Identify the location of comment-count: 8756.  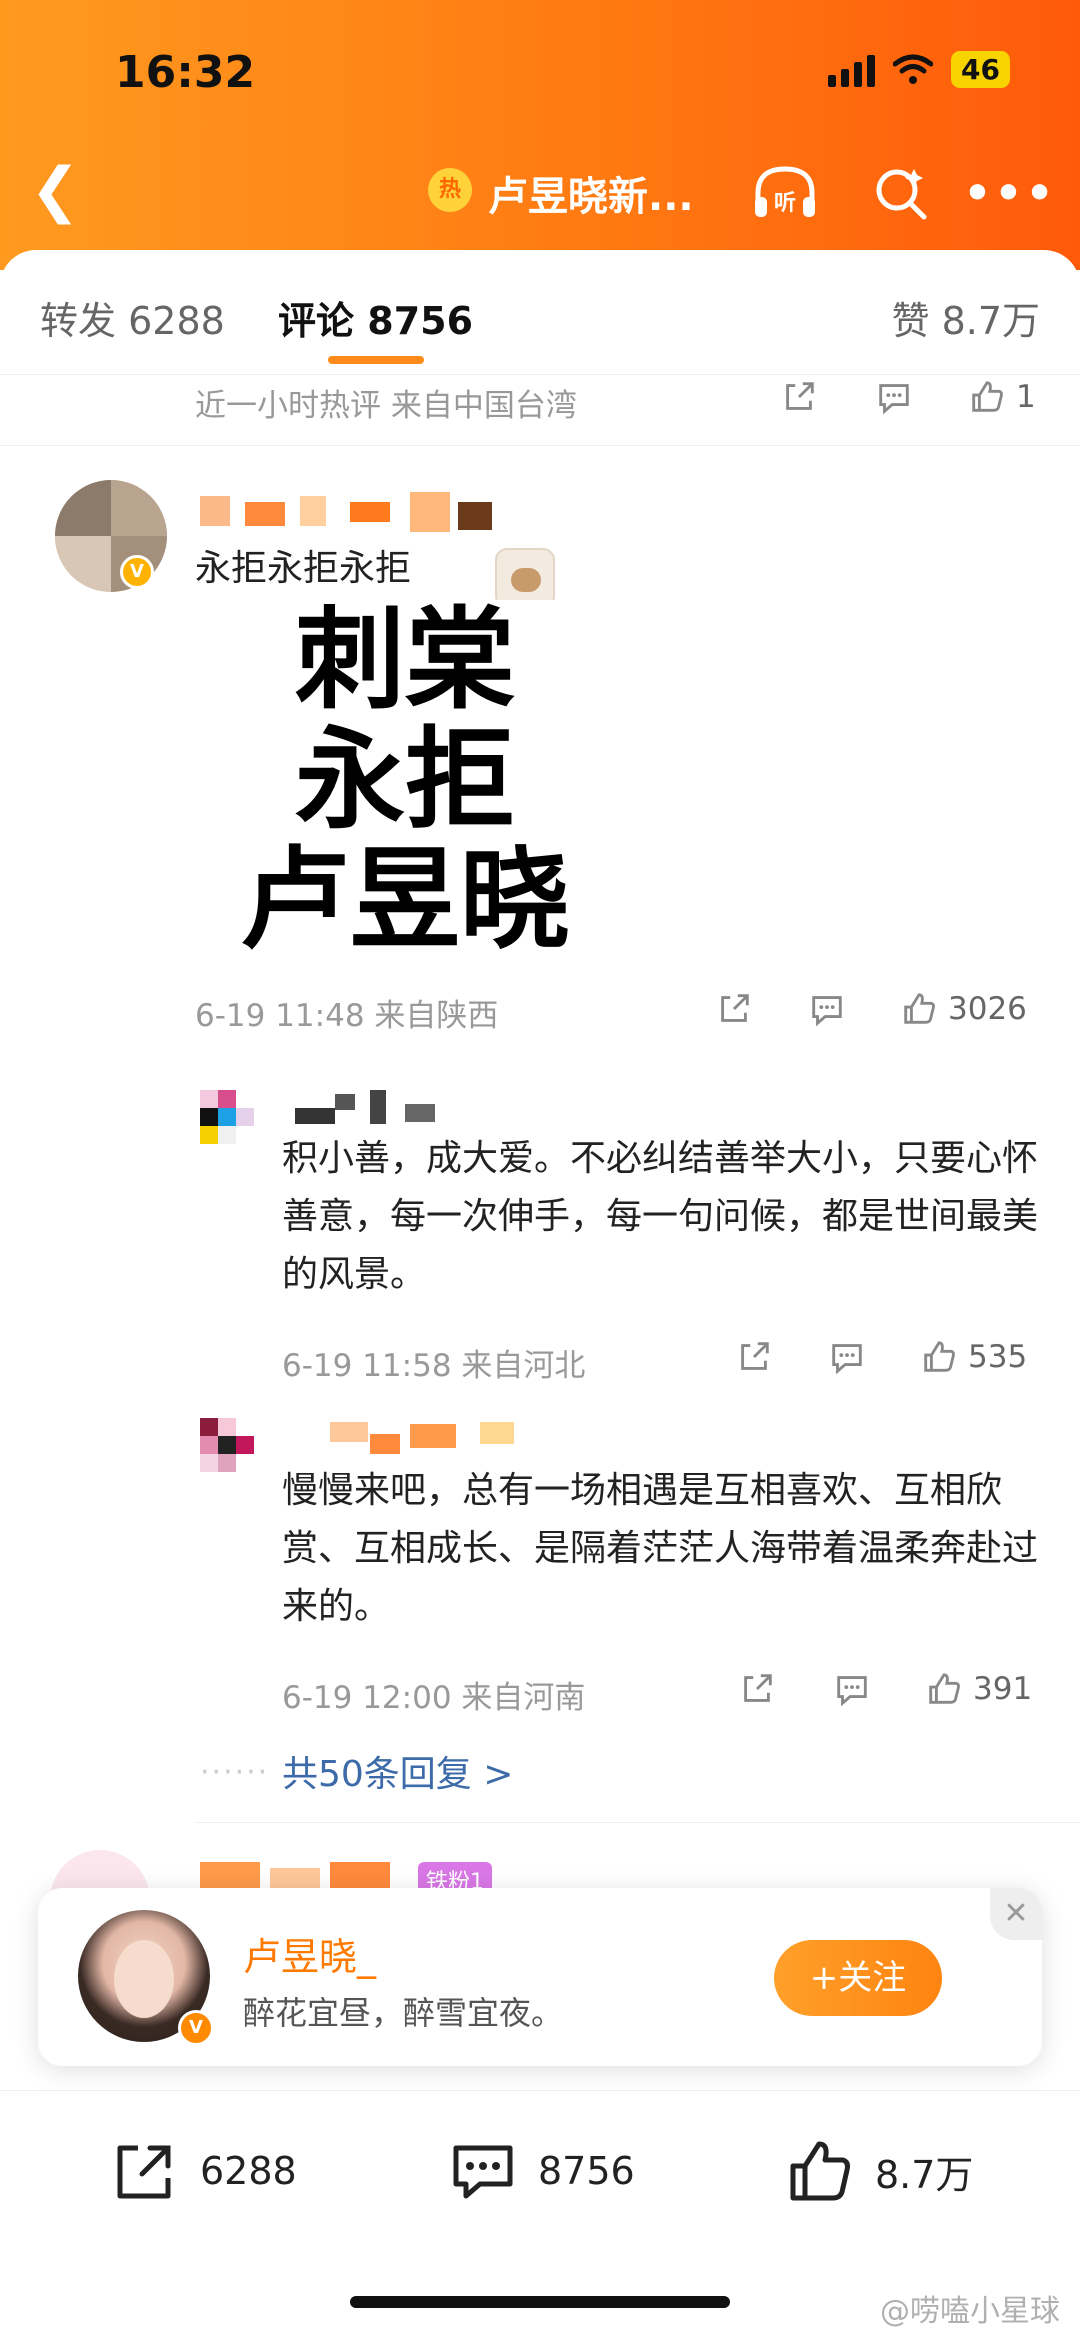
(586, 2171).